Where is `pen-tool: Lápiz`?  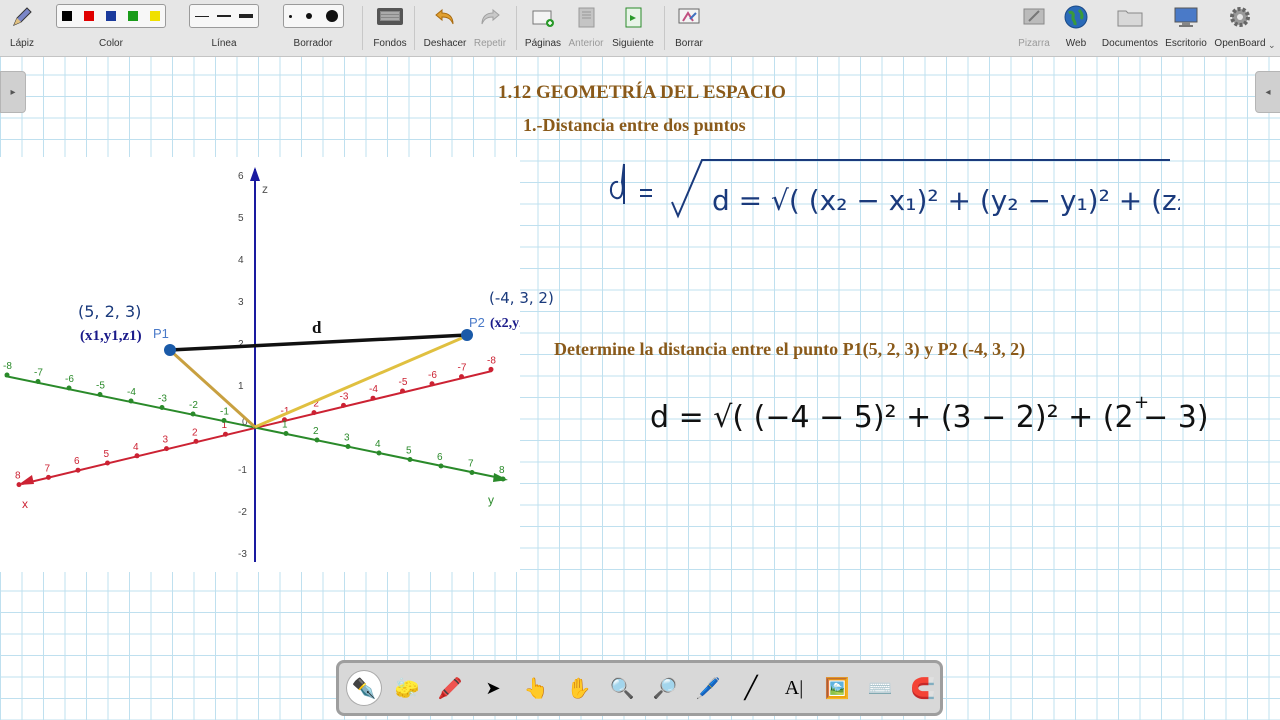 pen-tool: Lápiz is located at coordinates (22, 28).